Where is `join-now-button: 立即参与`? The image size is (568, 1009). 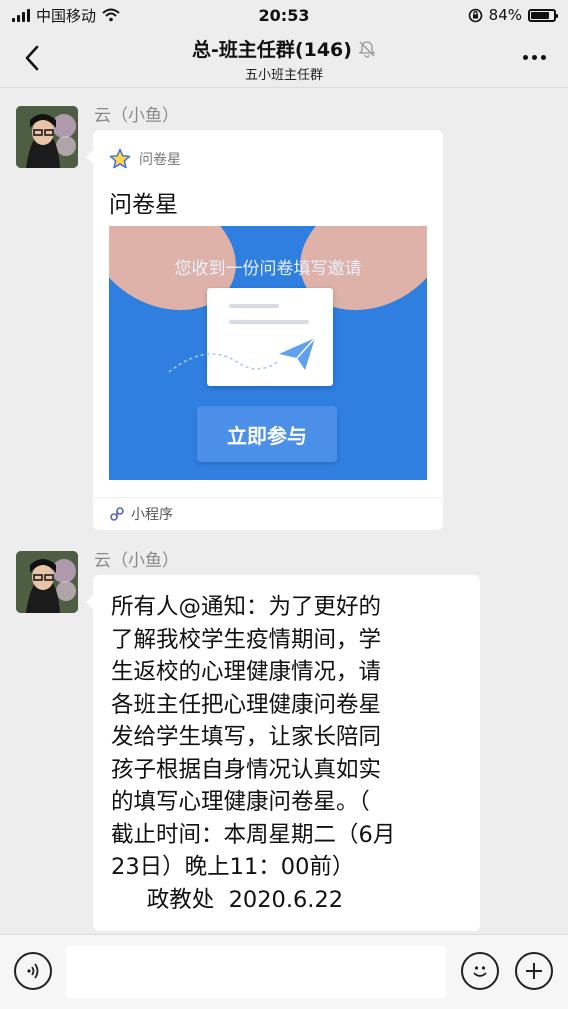
join-now-button: 立即参与 is located at coordinates (267, 434).